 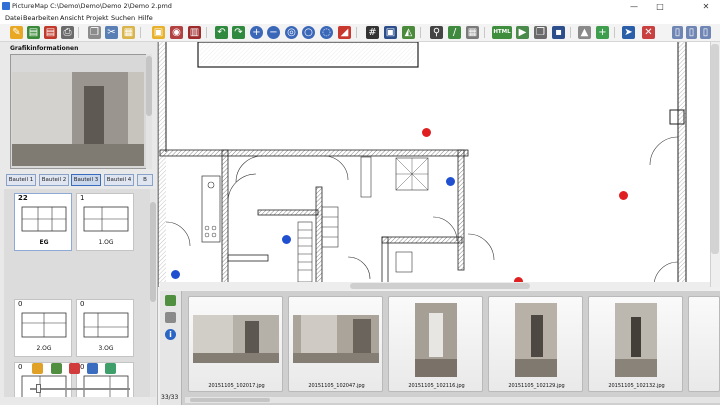 What do you see at coordinates (691, 32) in the screenshot?
I see `layout-b-icon: ▯` at bounding box center [691, 32].